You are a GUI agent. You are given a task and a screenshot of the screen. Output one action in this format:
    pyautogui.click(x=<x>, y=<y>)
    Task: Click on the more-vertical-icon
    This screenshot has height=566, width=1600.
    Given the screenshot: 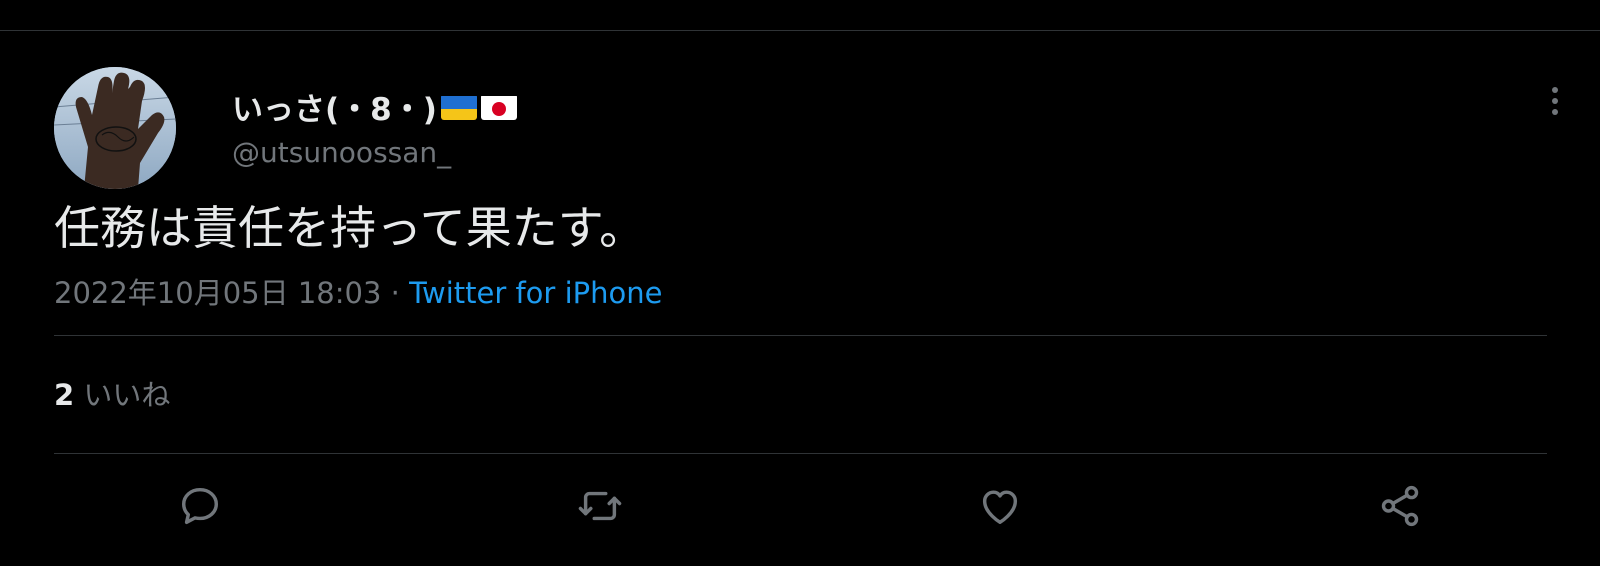 What is the action you would take?
    pyautogui.click(x=1555, y=103)
    